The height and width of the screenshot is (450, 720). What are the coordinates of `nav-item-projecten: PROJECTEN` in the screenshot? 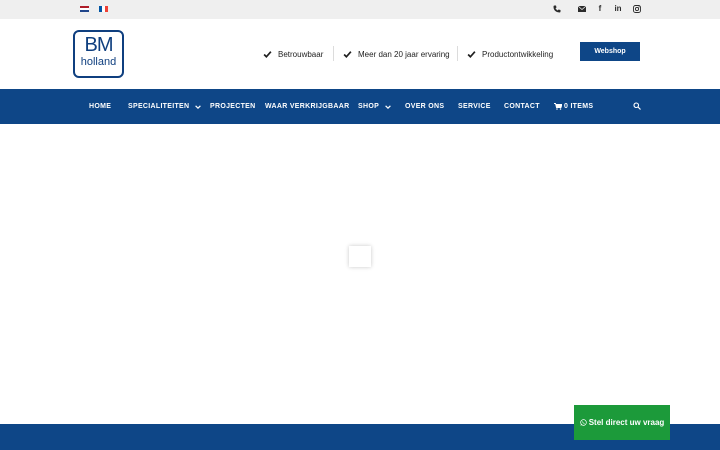 It's located at (233, 106).